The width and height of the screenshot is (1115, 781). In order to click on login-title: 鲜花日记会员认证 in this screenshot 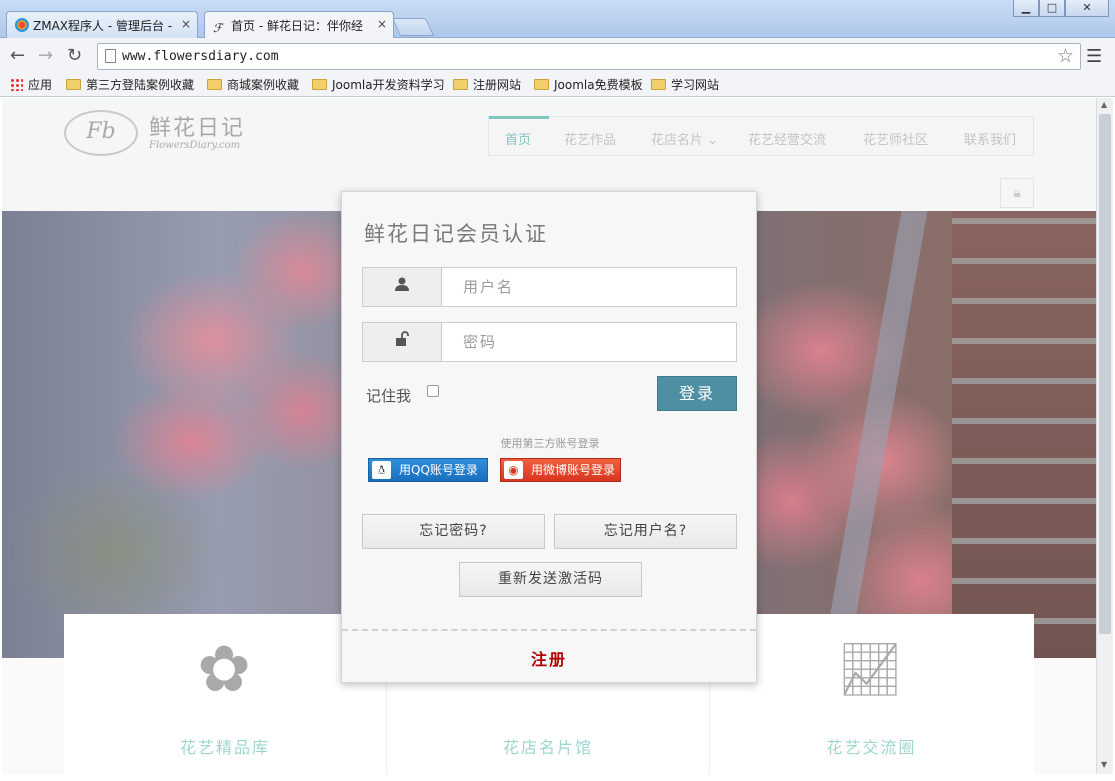, I will do `click(456, 234)`.